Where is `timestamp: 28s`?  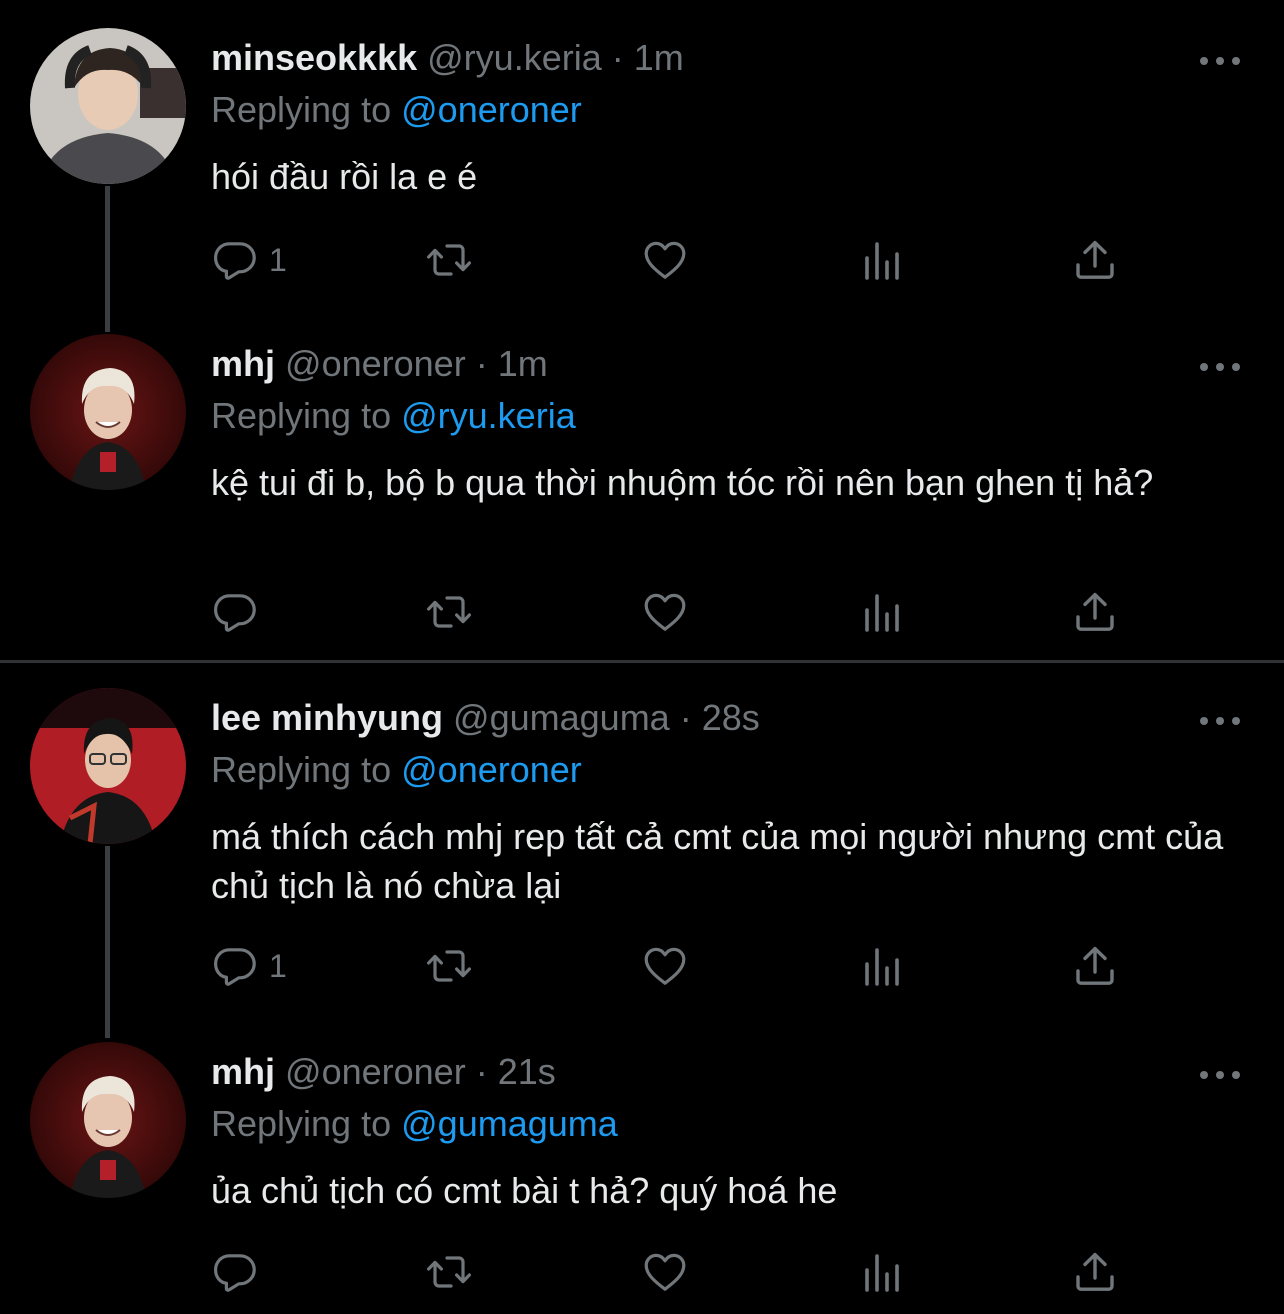 timestamp: 28s is located at coordinates (731, 717).